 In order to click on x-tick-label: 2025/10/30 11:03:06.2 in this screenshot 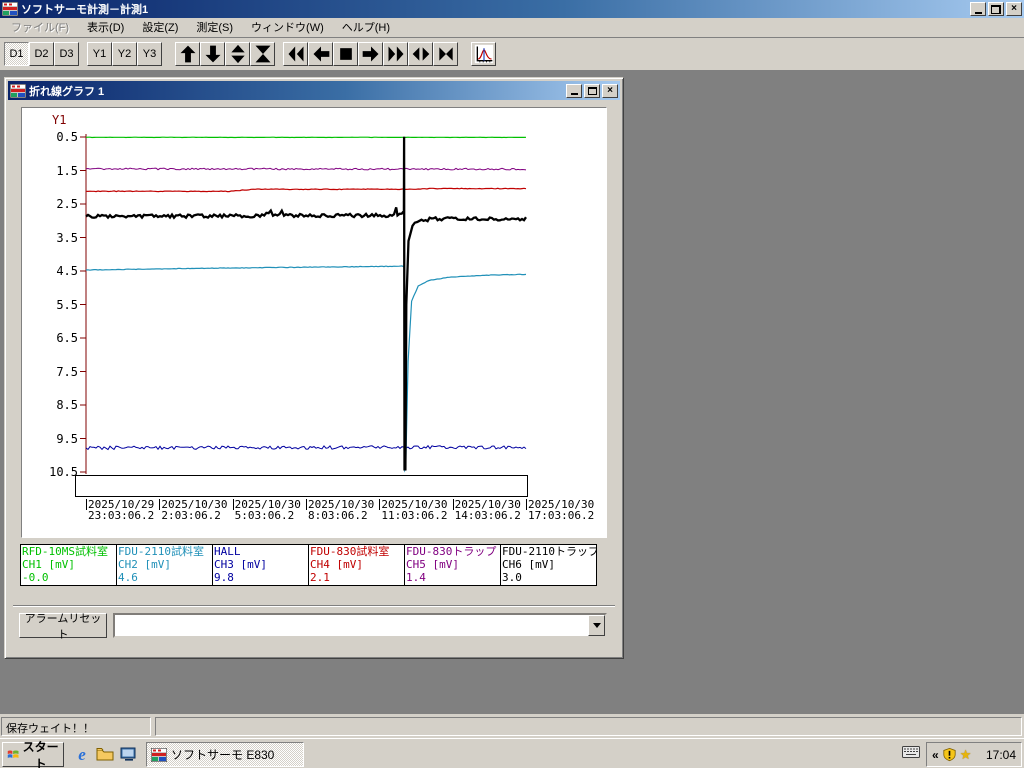, I will do `click(413, 510)`.